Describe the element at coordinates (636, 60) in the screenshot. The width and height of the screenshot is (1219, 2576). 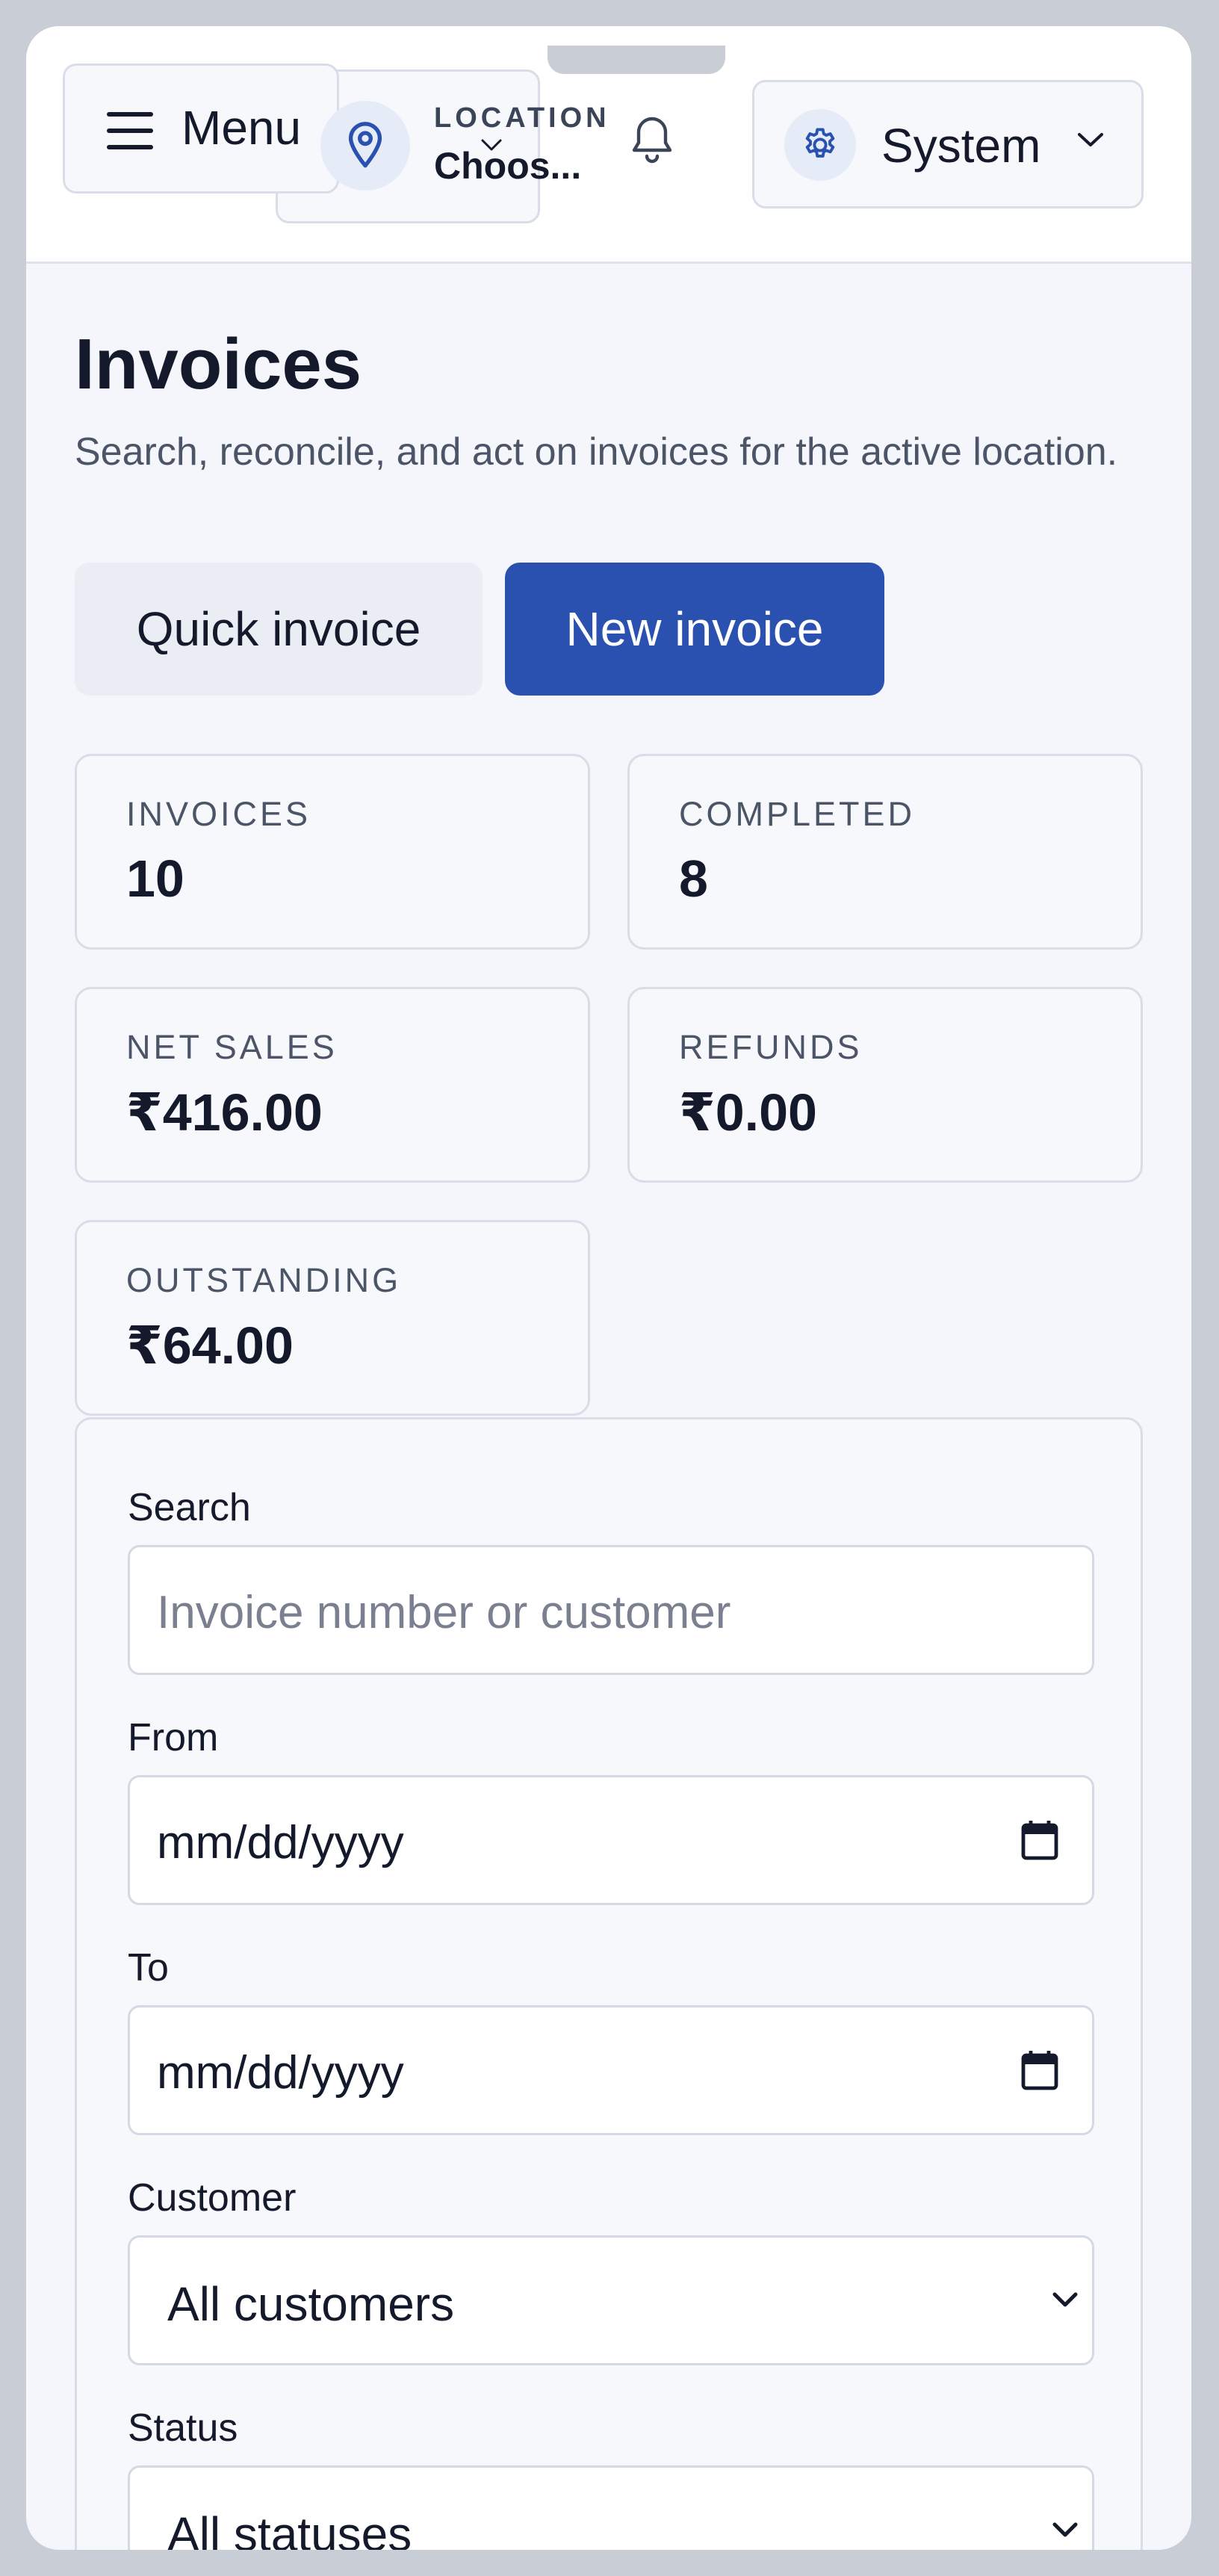
I see `device-notch` at that location.